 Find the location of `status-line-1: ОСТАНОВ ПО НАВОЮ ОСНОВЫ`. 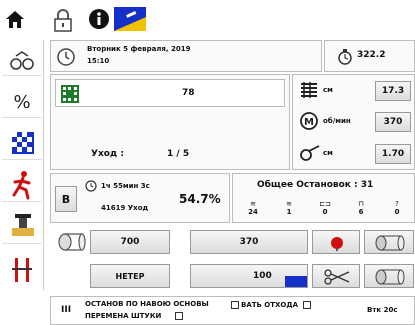

status-line-1: ОСТАНОВ ПО НАВОЮ ОСНОВЫ is located at coordinates (147, 304).